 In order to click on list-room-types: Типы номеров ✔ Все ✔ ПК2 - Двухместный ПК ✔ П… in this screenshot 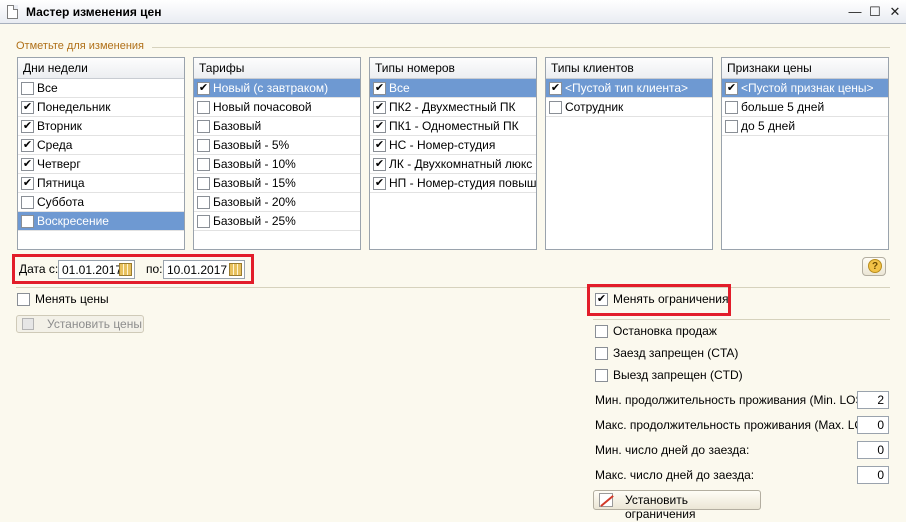, I will do `click(453, 153)`.